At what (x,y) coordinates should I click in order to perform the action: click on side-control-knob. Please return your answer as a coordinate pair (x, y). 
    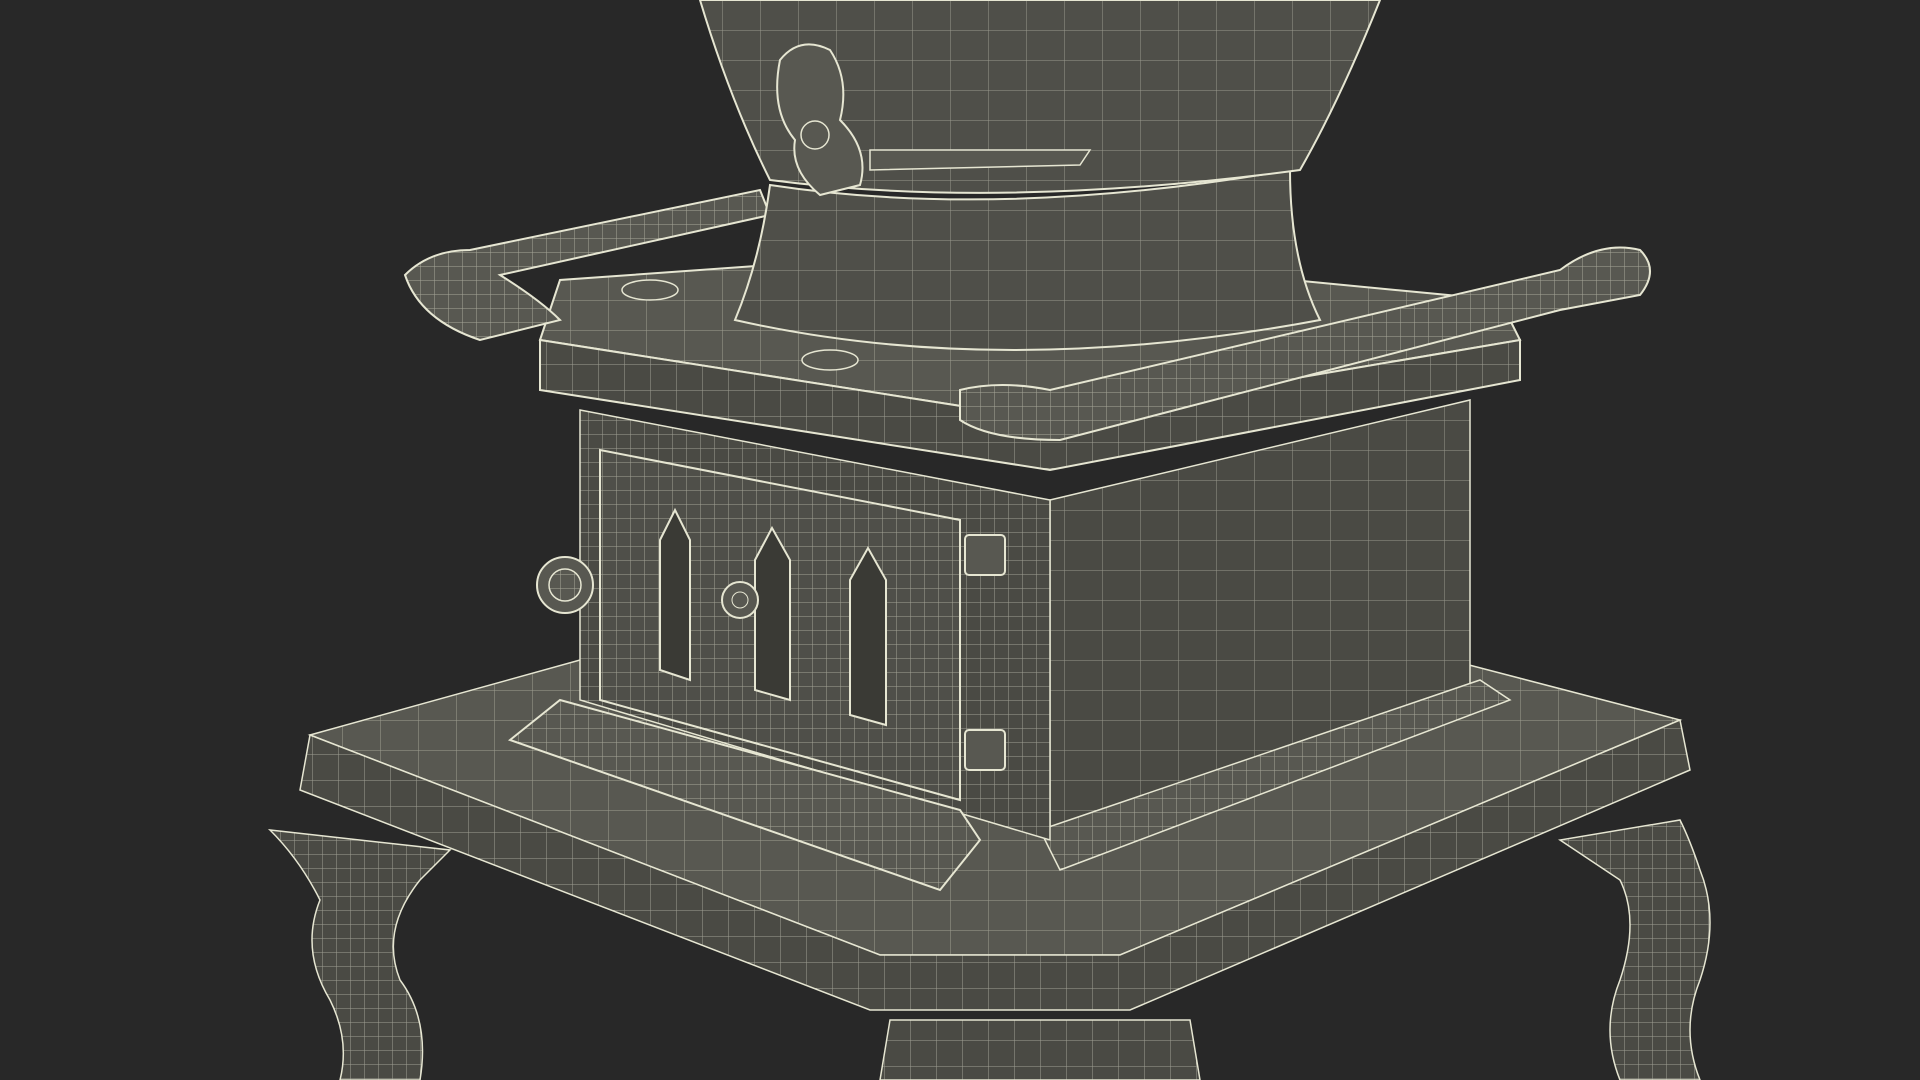
    Looking at the image, I should click on (565, 585).